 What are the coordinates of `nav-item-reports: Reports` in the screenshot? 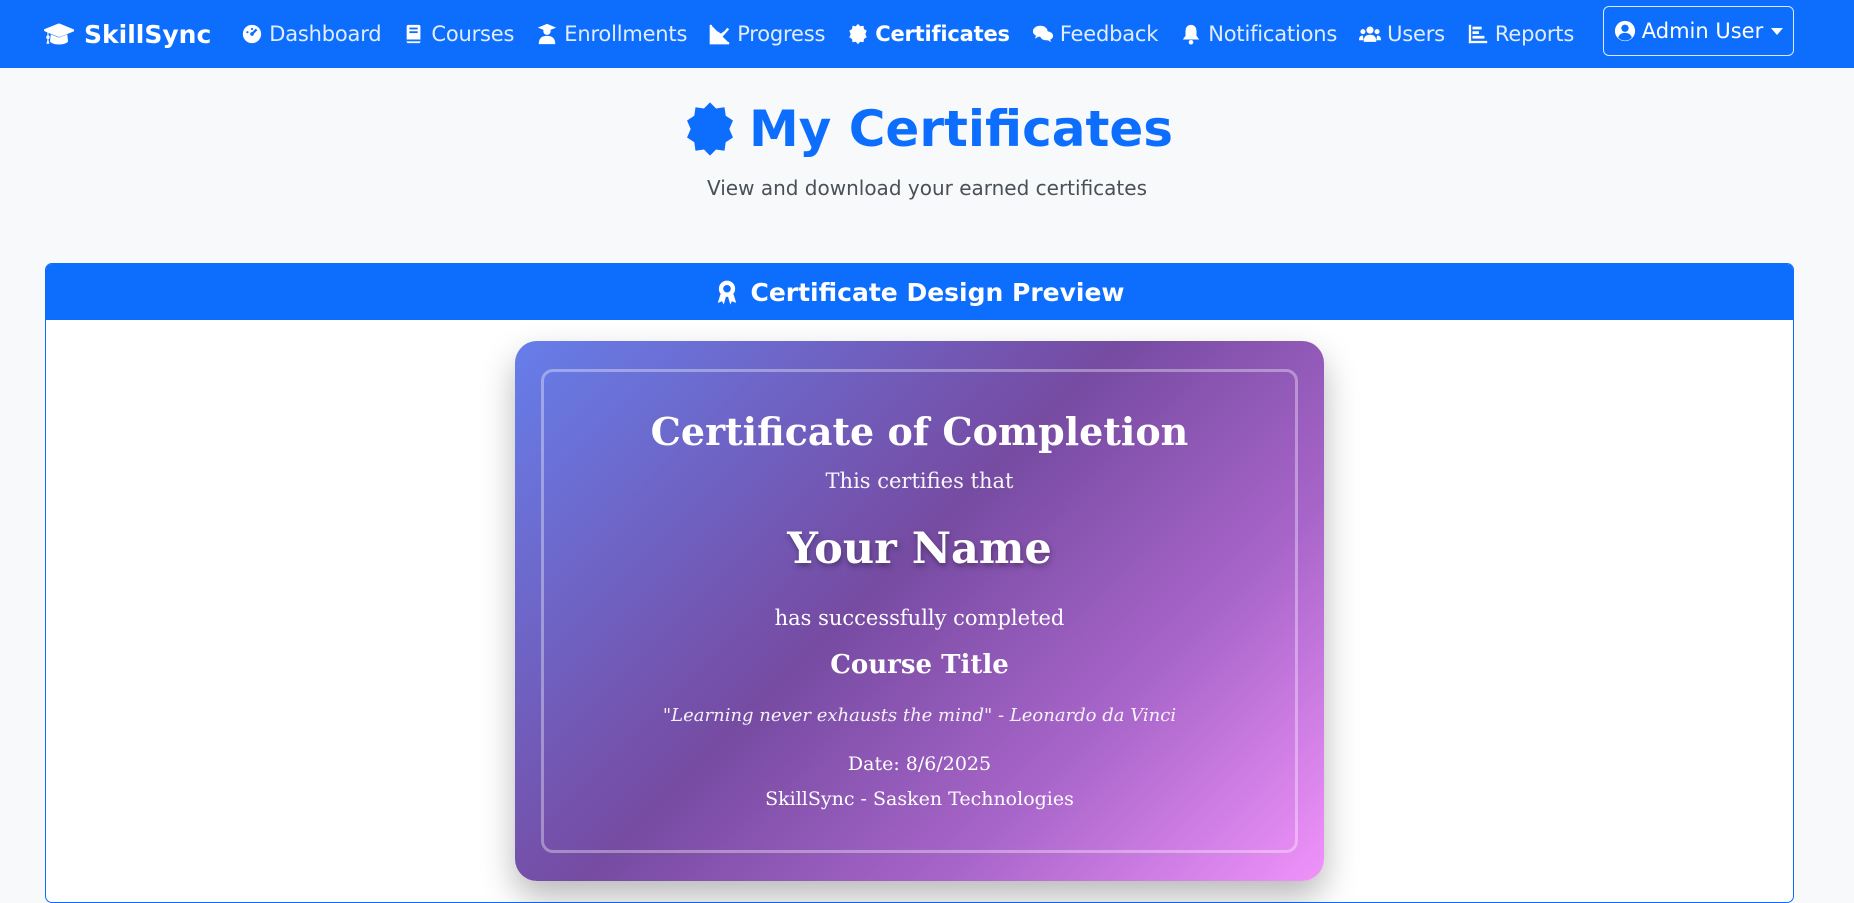 It's located at (1520, 34).